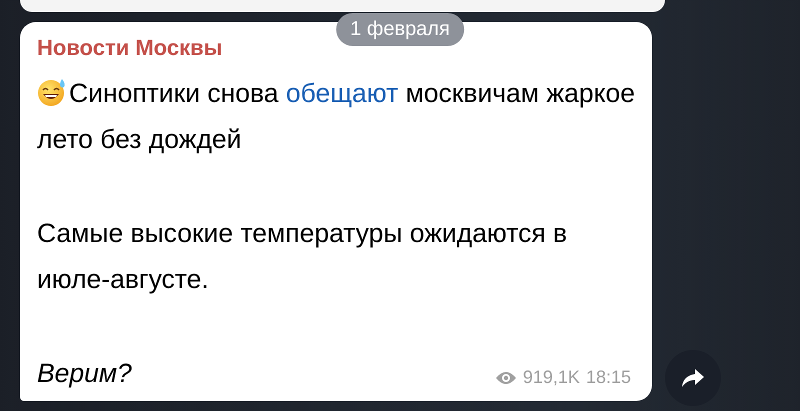  What do you see at coordinates (400, 29) in the screenshot?
I see `date-pill: 1 февраля` at bounding box center [400, 29].